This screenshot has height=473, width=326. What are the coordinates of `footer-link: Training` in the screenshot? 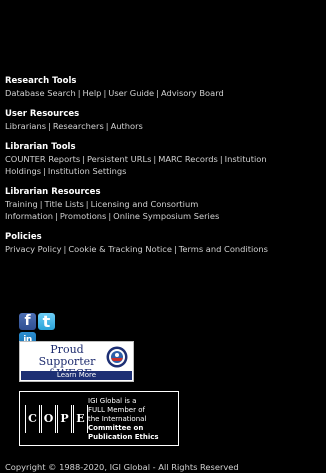 It's located at (21, 204).